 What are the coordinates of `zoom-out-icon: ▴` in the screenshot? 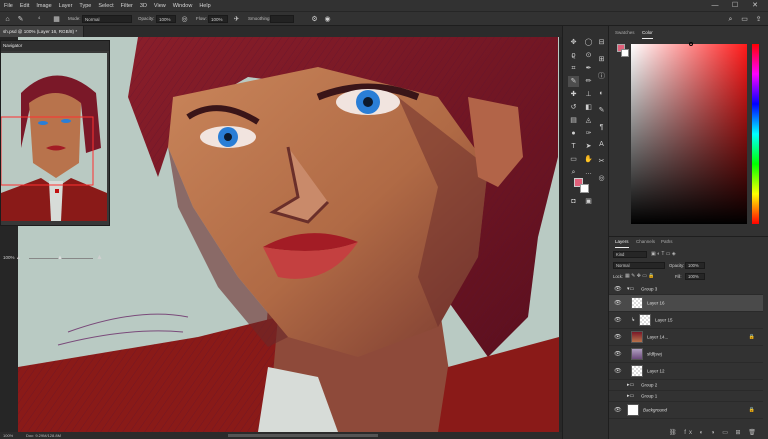 It's located at (18, 257).